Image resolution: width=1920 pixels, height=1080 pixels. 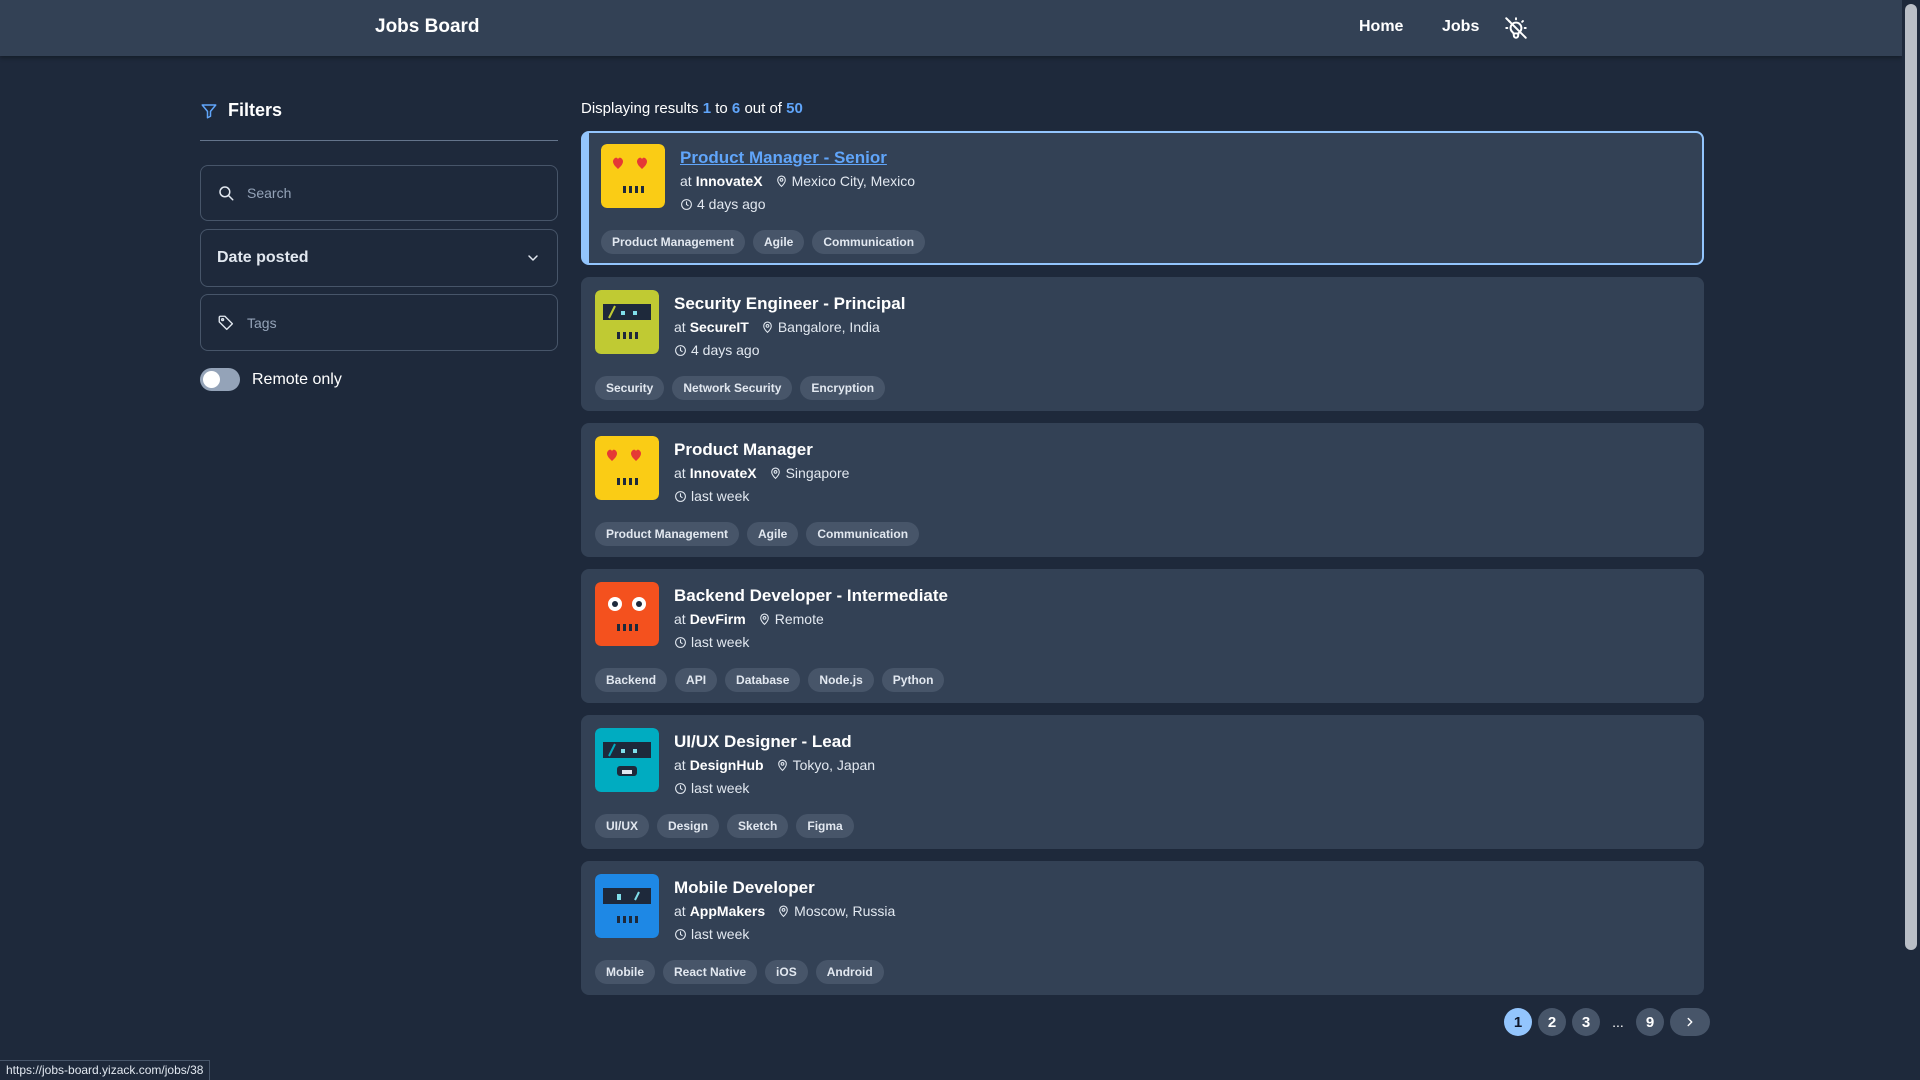 I want to click on job-company: SecureIT, so click(x=719, y=327).